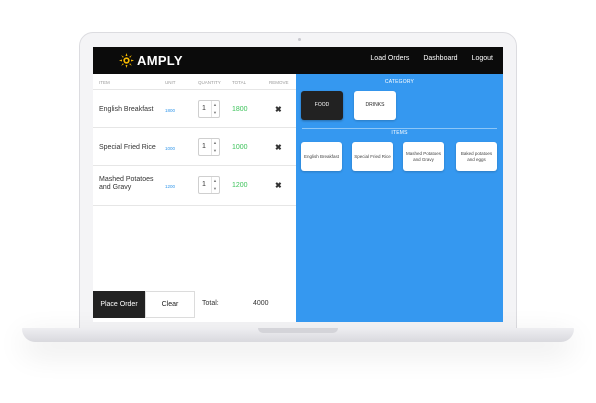 Image resolution: width=596 pixels, height=403 pixels. I want to click on menu-item-card: Baked potatoes and eggs, so click(476, 156).